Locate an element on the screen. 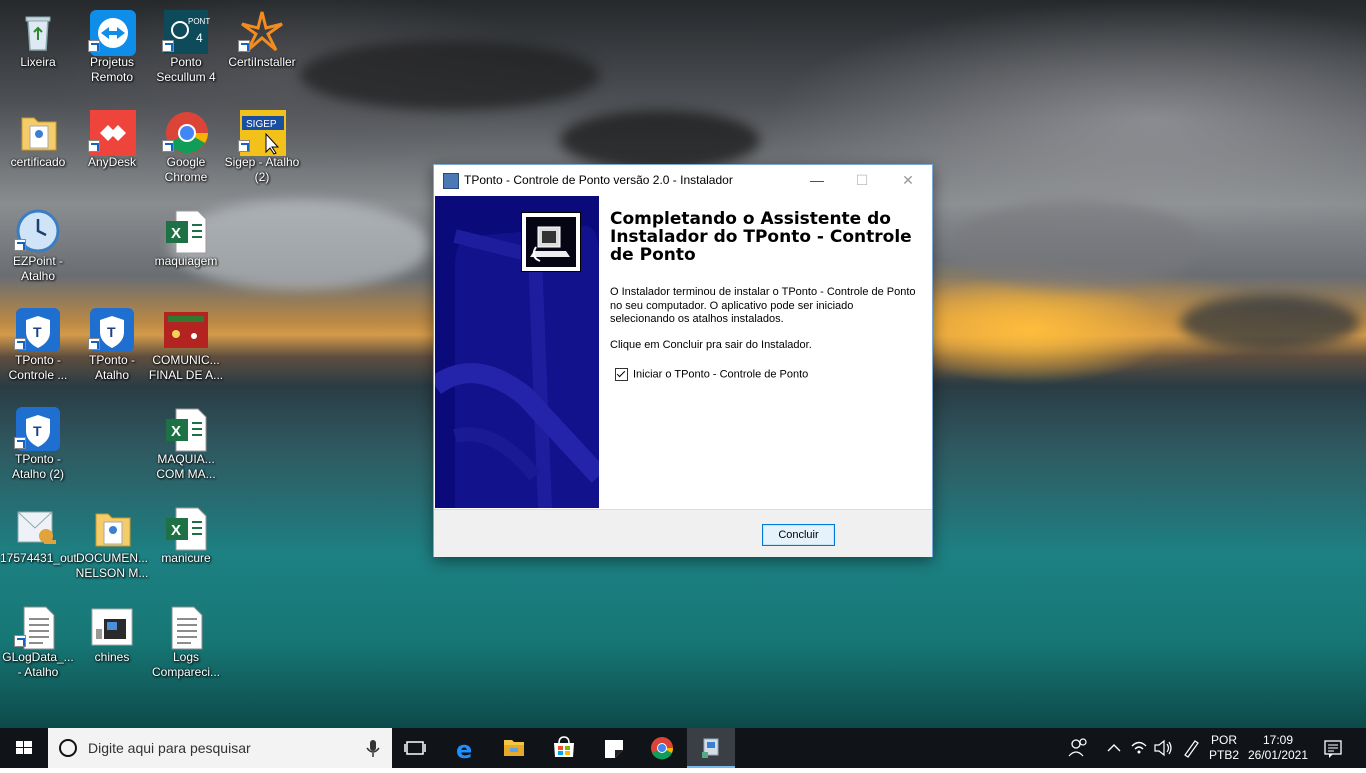 This screenshot has height=773, width=1366. island-cloud is located at coordinates (1270, 322).